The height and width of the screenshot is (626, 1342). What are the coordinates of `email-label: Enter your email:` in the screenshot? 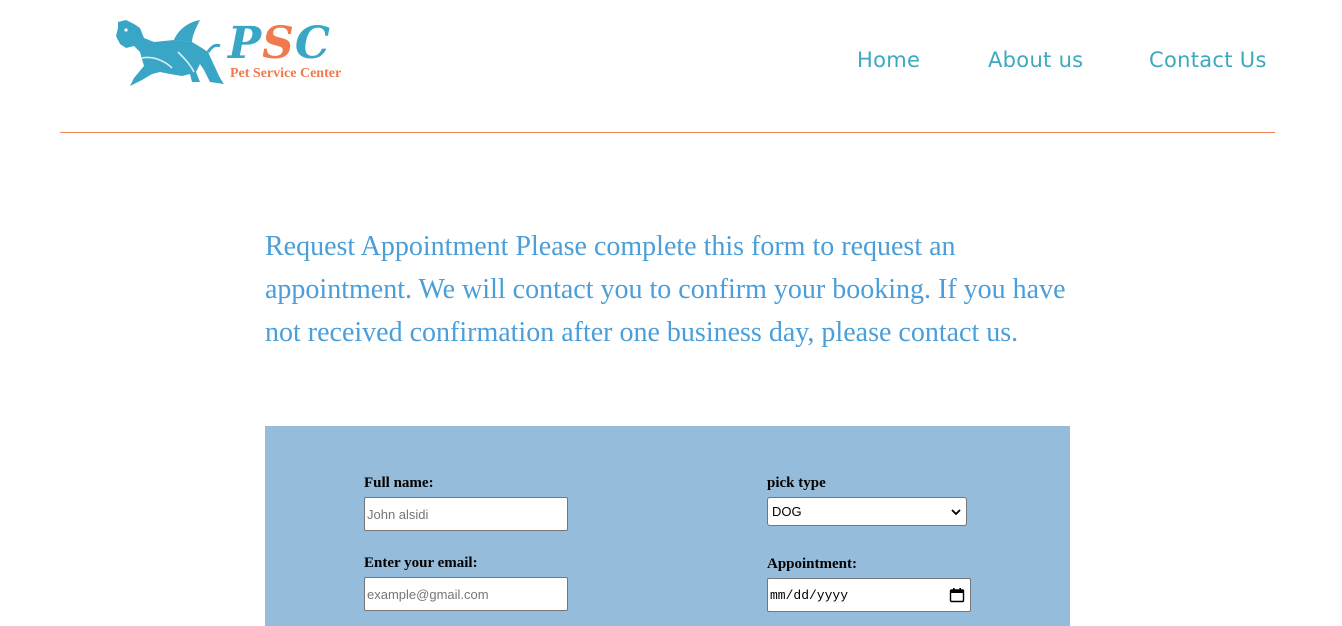 It's located at (421, 563).